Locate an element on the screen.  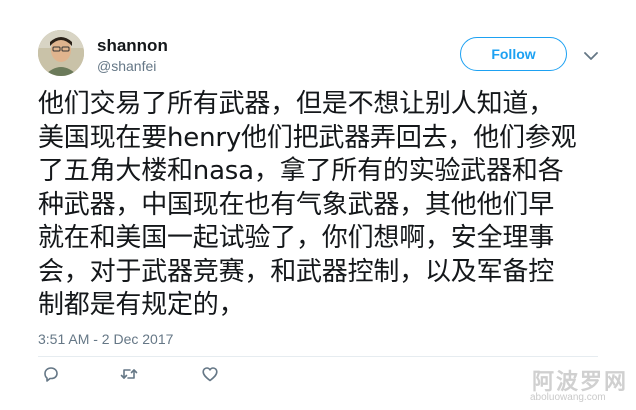
user-handle: @shanfei is located at coordinates (126, 66).